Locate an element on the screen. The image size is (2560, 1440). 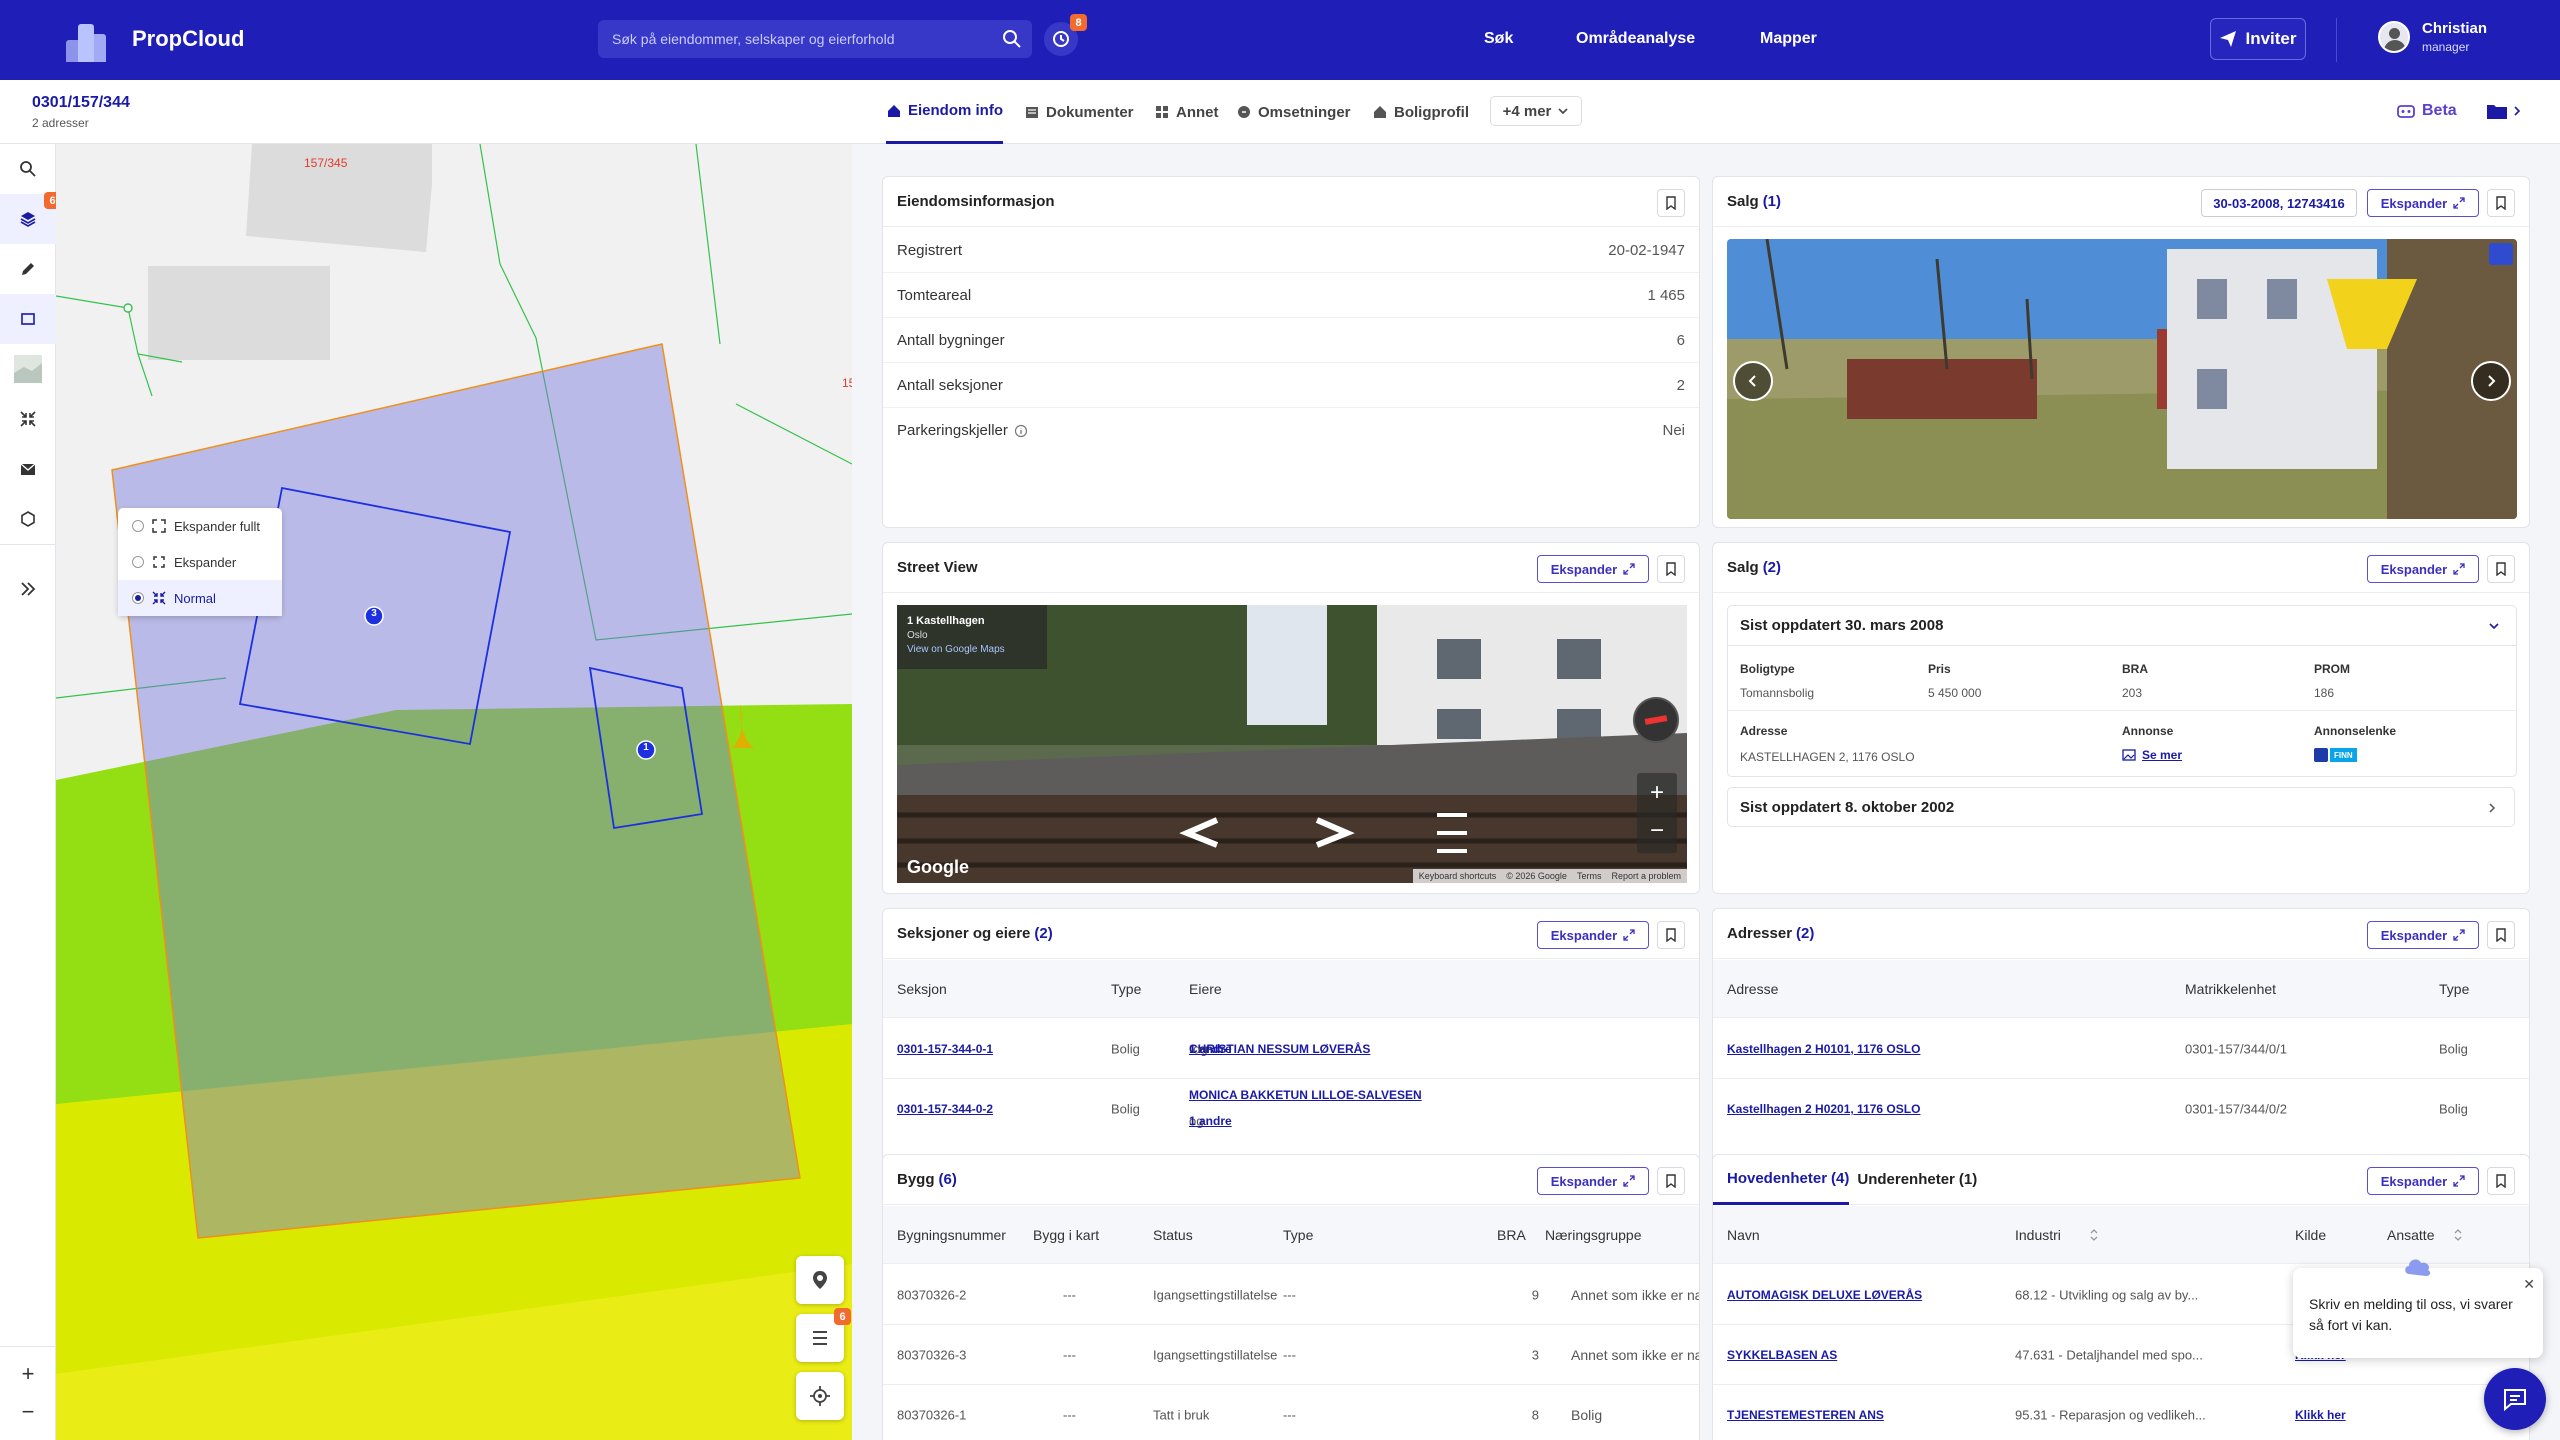
tab-underenheter: Underenheter (1) is located at coordinates (1913, 1180).